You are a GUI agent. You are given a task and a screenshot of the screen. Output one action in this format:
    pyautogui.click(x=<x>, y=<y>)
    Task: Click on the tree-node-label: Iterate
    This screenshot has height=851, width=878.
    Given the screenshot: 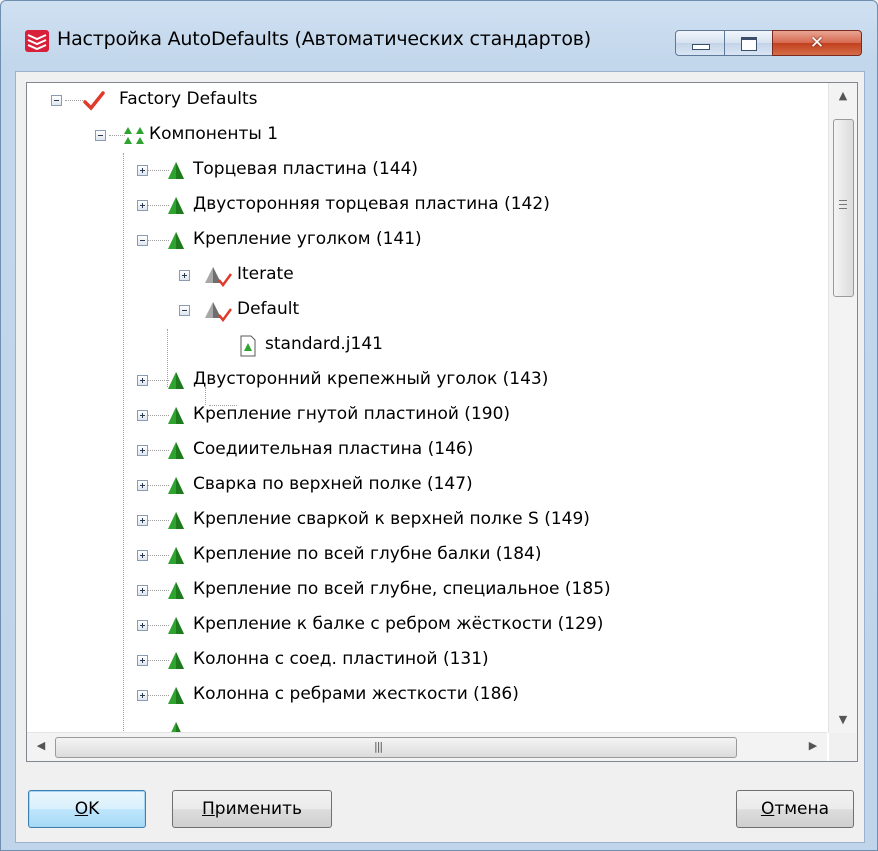 What is the action you would take?
    pyautogui.click(x=265, y=274)
    